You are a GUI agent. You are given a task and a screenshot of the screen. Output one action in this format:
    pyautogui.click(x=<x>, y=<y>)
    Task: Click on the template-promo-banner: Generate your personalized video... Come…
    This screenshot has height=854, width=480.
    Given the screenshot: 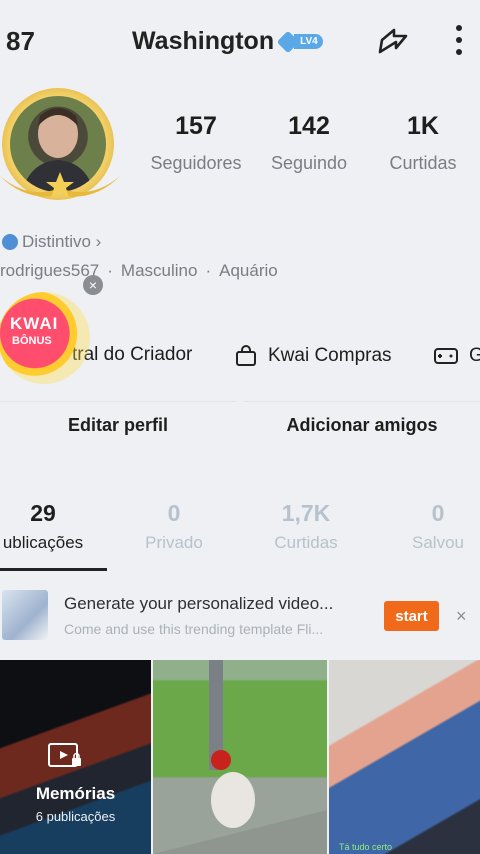 What is the action you would take?
    pyautogui.click(x=240, y=616)
    